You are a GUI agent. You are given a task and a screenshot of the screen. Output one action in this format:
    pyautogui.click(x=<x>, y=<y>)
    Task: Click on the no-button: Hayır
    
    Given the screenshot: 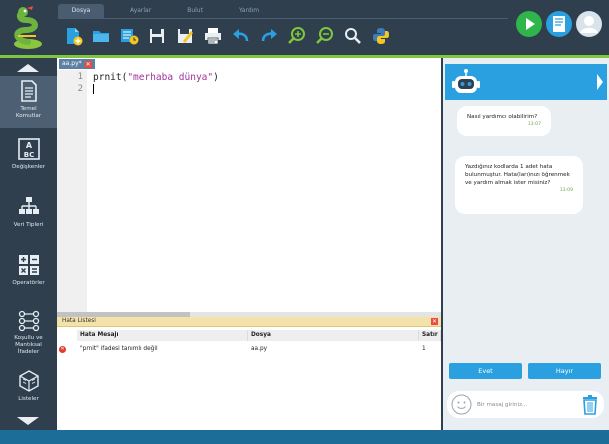 What is the action you would take?
    pyautogui.click(x=564, y=371)
    